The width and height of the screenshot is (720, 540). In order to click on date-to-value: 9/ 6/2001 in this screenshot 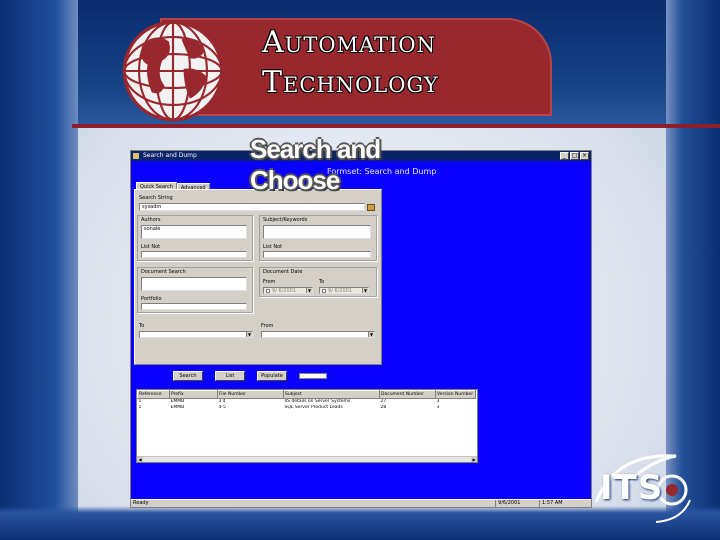, I will do `click(340, 291)`.